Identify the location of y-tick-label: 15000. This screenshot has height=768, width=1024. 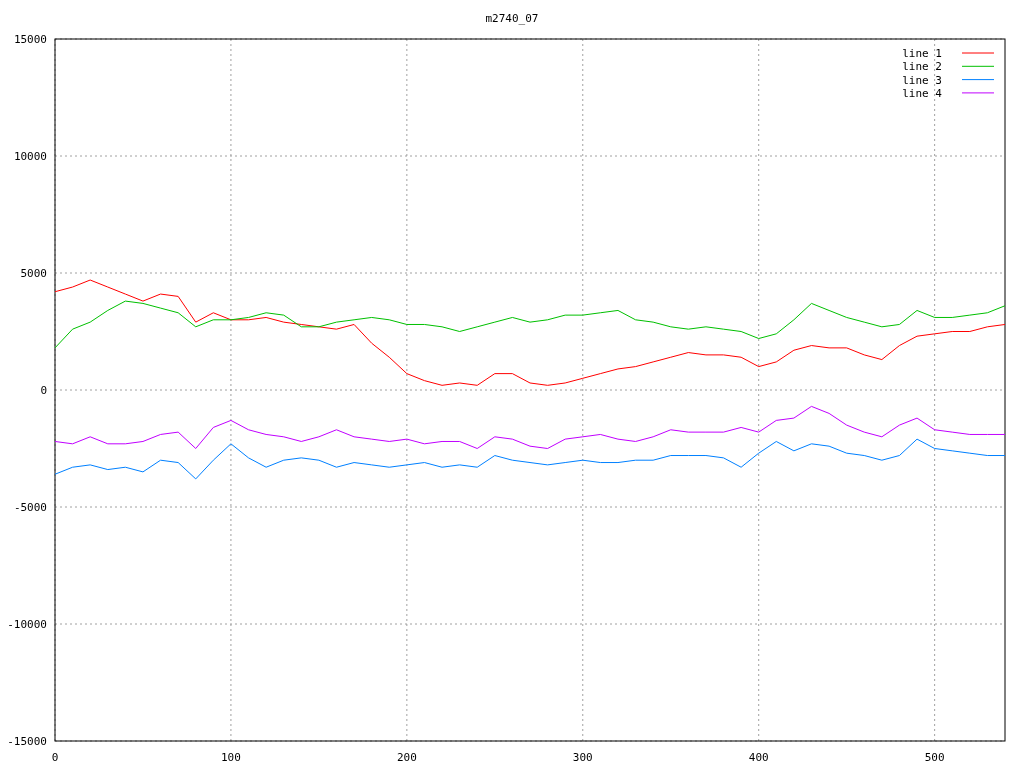
(30, 39).